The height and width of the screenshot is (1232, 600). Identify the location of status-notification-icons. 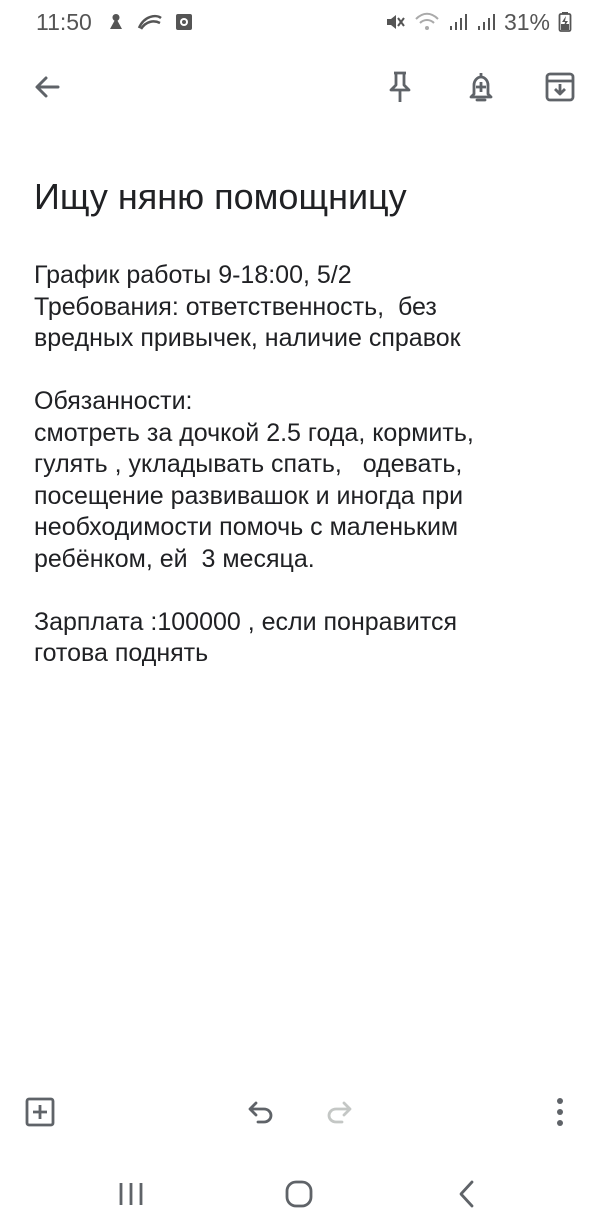
(150, 22).